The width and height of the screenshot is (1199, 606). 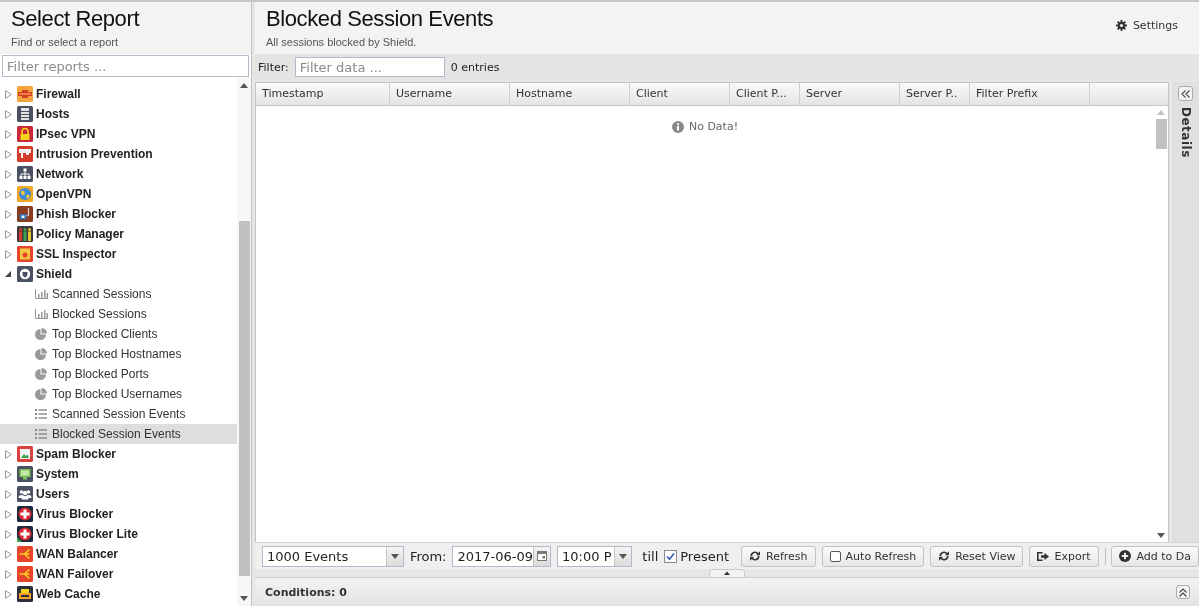 I want to click on till-label: till, so click(x=650, y=556).